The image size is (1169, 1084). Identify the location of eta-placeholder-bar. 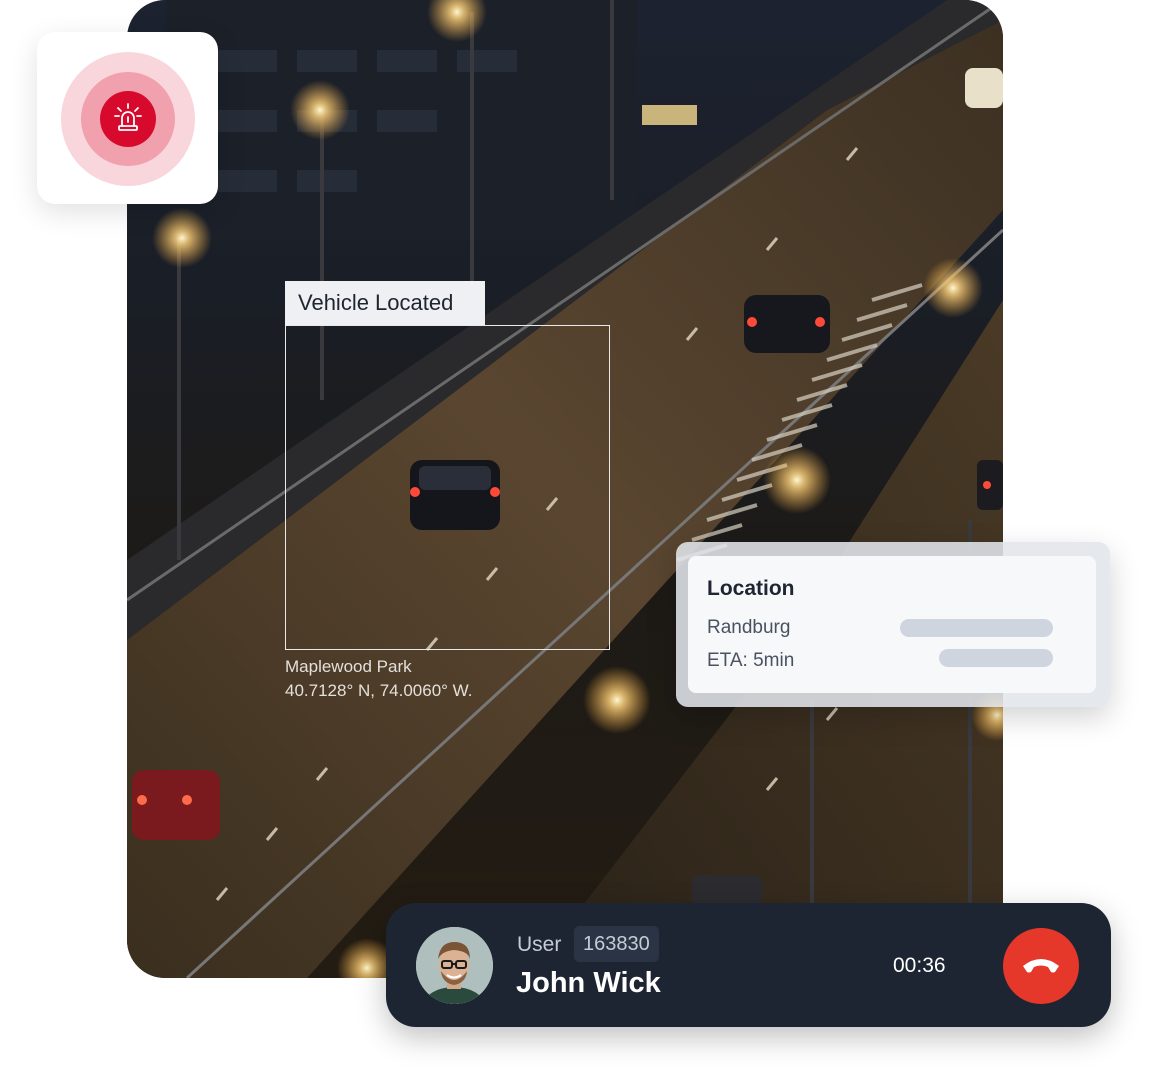
(996, 658).